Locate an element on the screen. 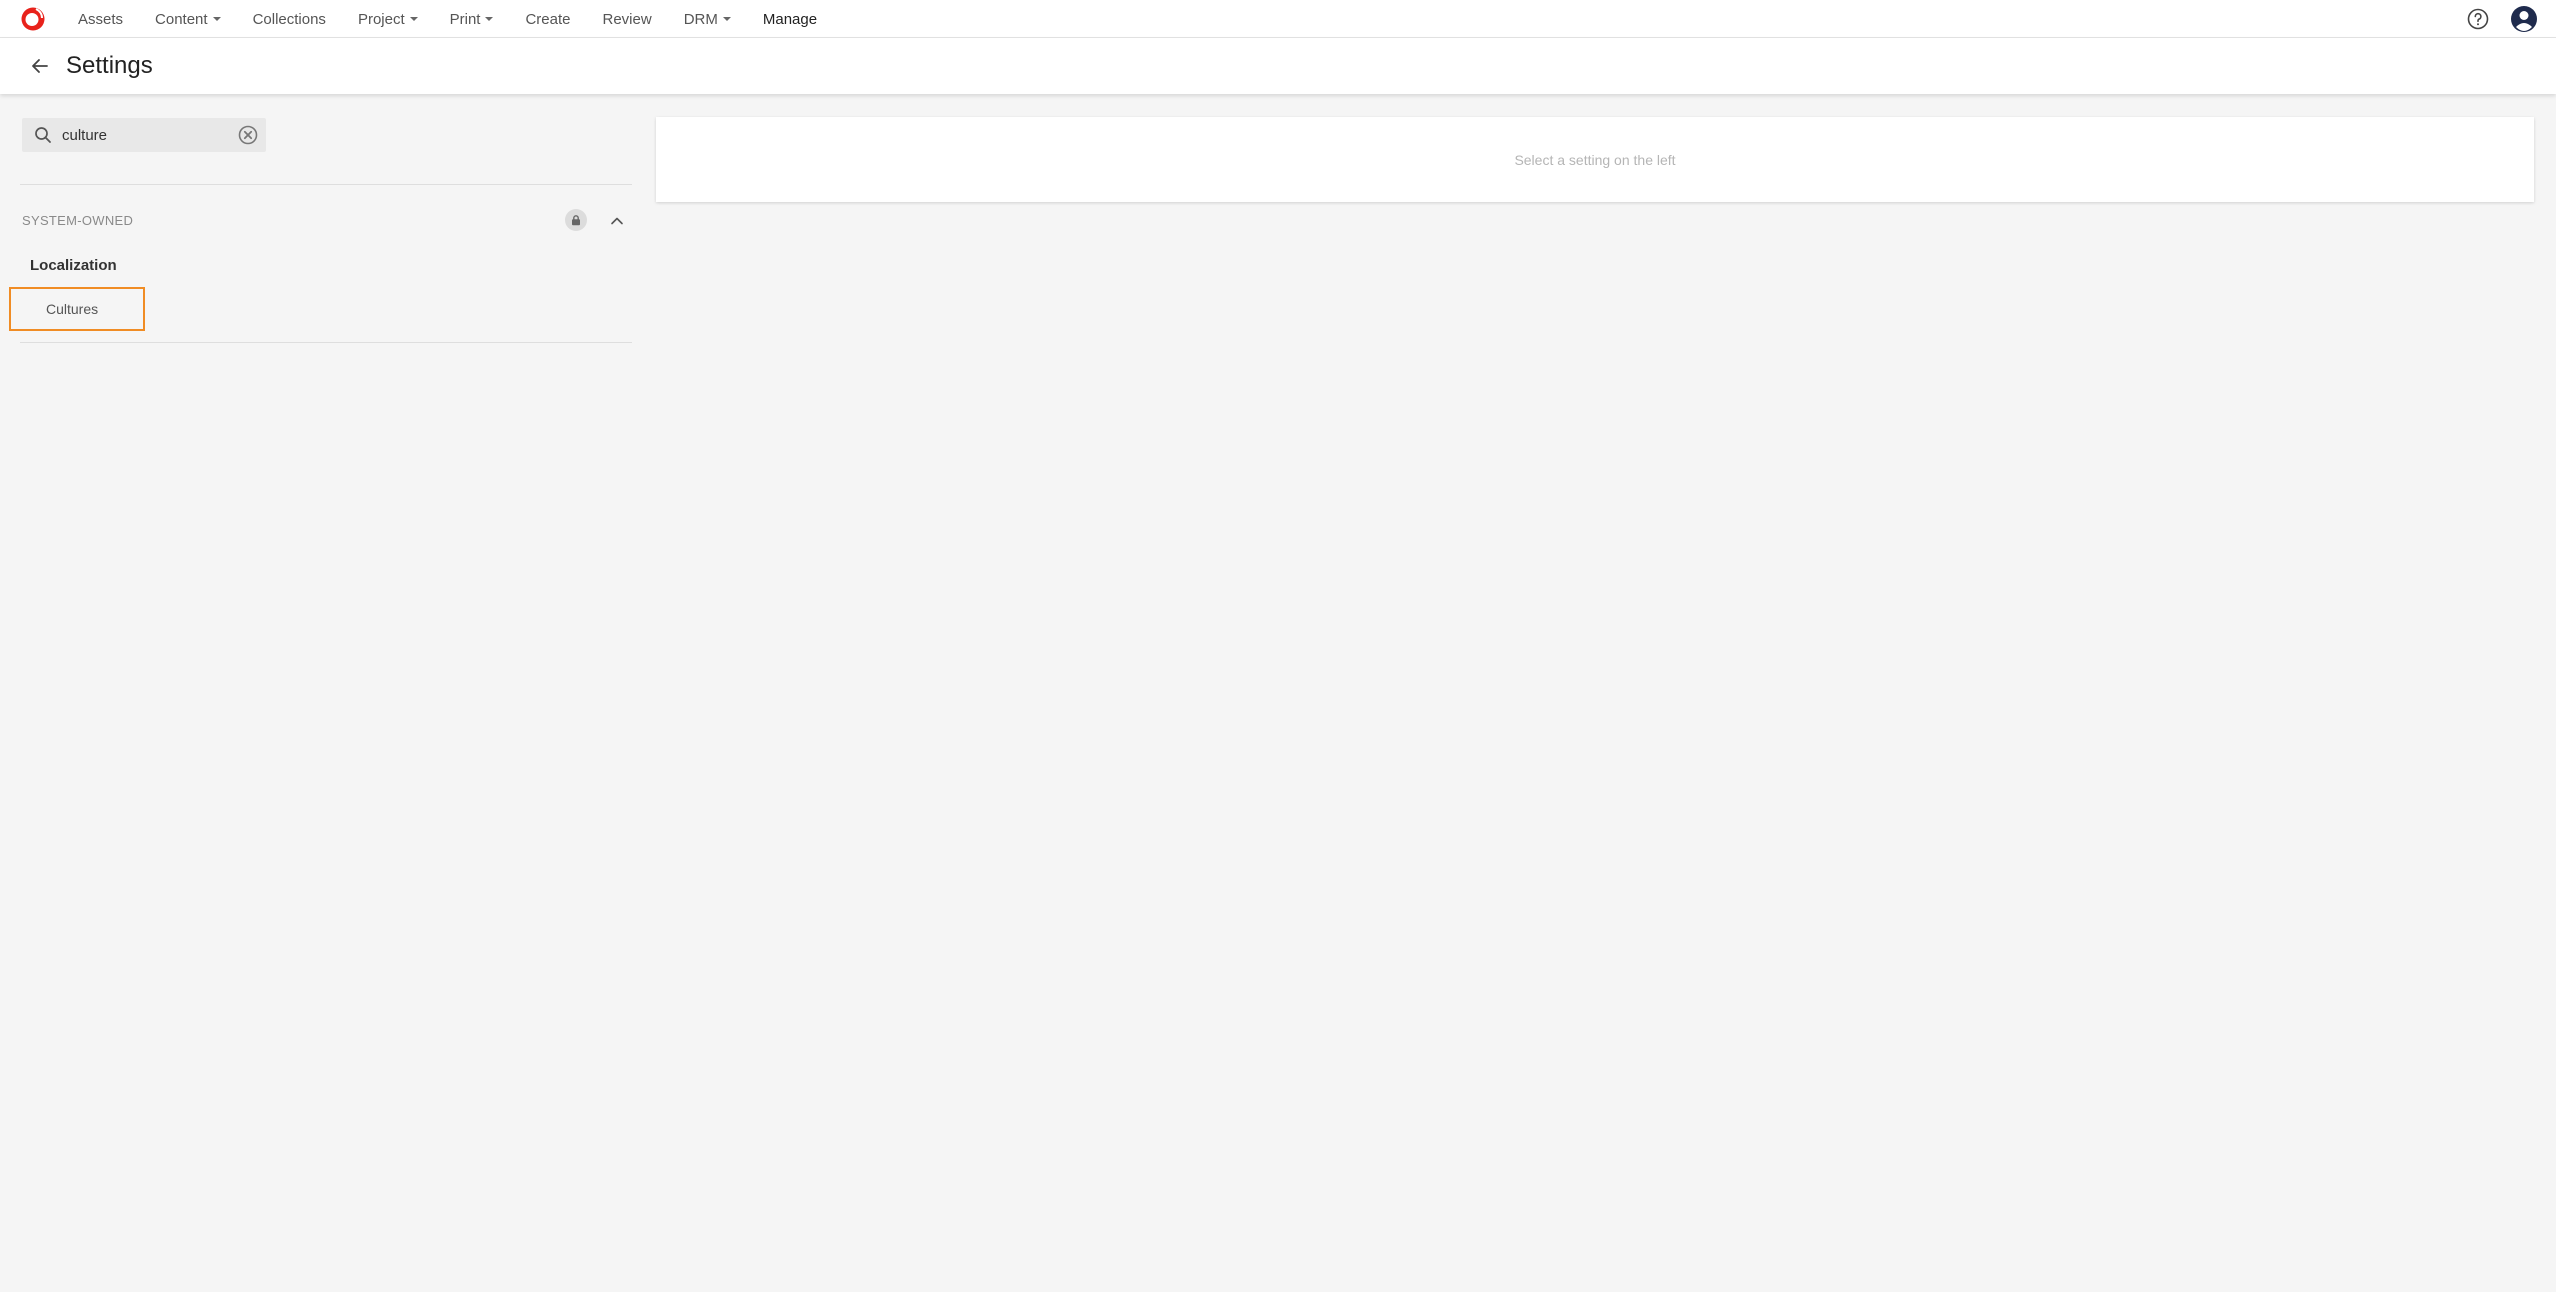 The width and height of the screenshot is (2556, 1292). setting-item-cultures: Cultures is located at coordinates (77, 309).